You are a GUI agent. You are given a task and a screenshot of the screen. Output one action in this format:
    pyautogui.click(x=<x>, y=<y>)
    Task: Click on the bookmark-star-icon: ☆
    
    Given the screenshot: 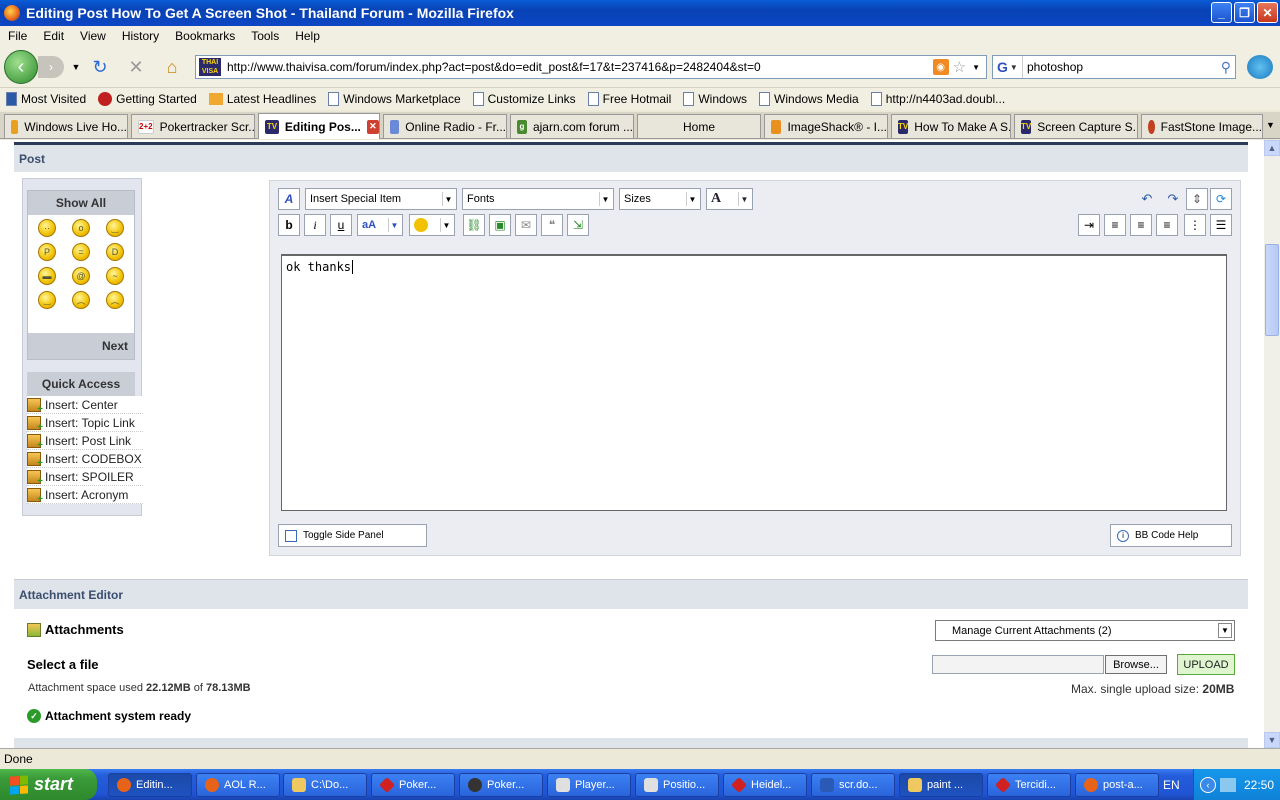 What is the action you would take?
    pyautogui.click(x=959, y=67)
    